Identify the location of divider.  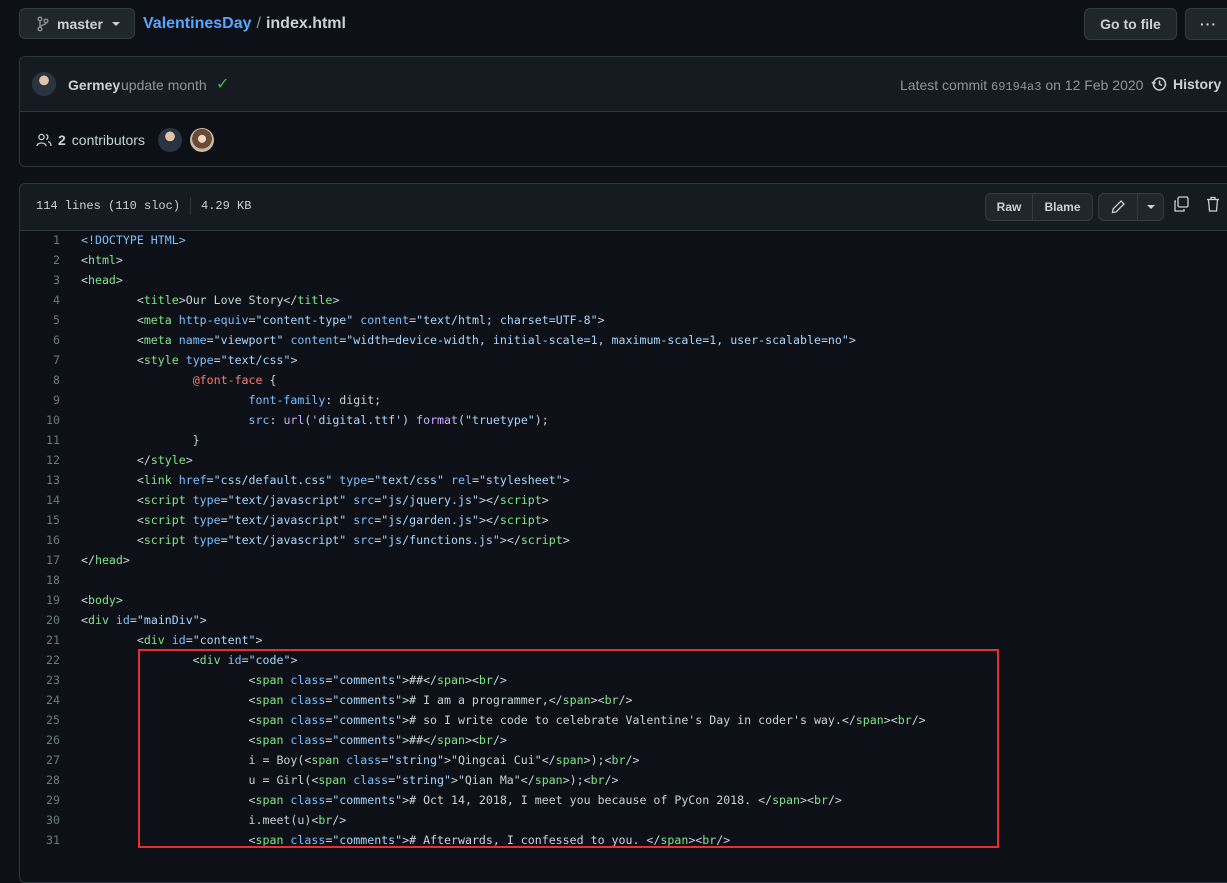
(191, 206).